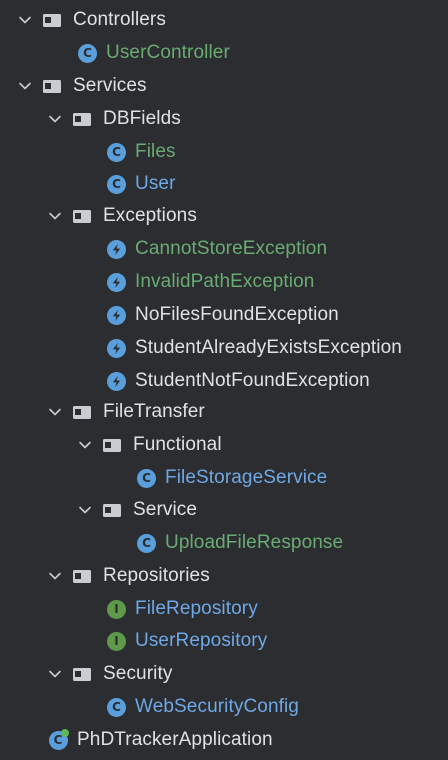 This screenshot has width=448, height=760. I want to click on tree-node-label: UploadFileResponse, so click(254, 542).